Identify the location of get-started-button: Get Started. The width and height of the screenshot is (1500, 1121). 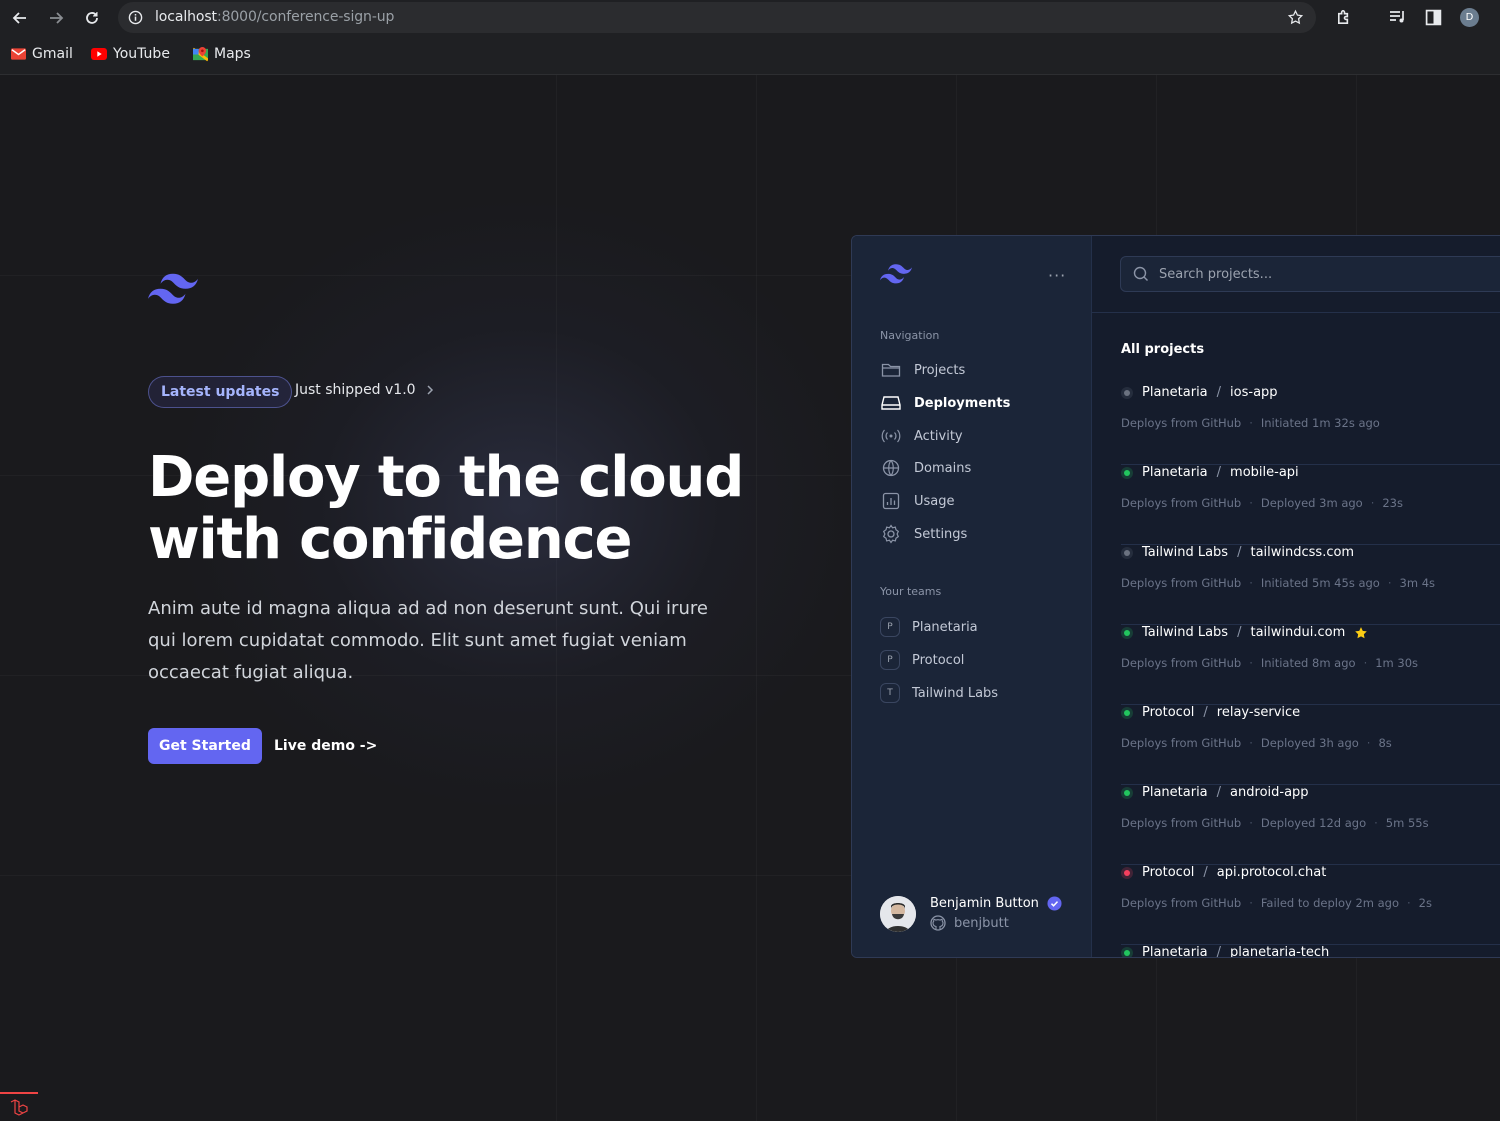
(205, 746).